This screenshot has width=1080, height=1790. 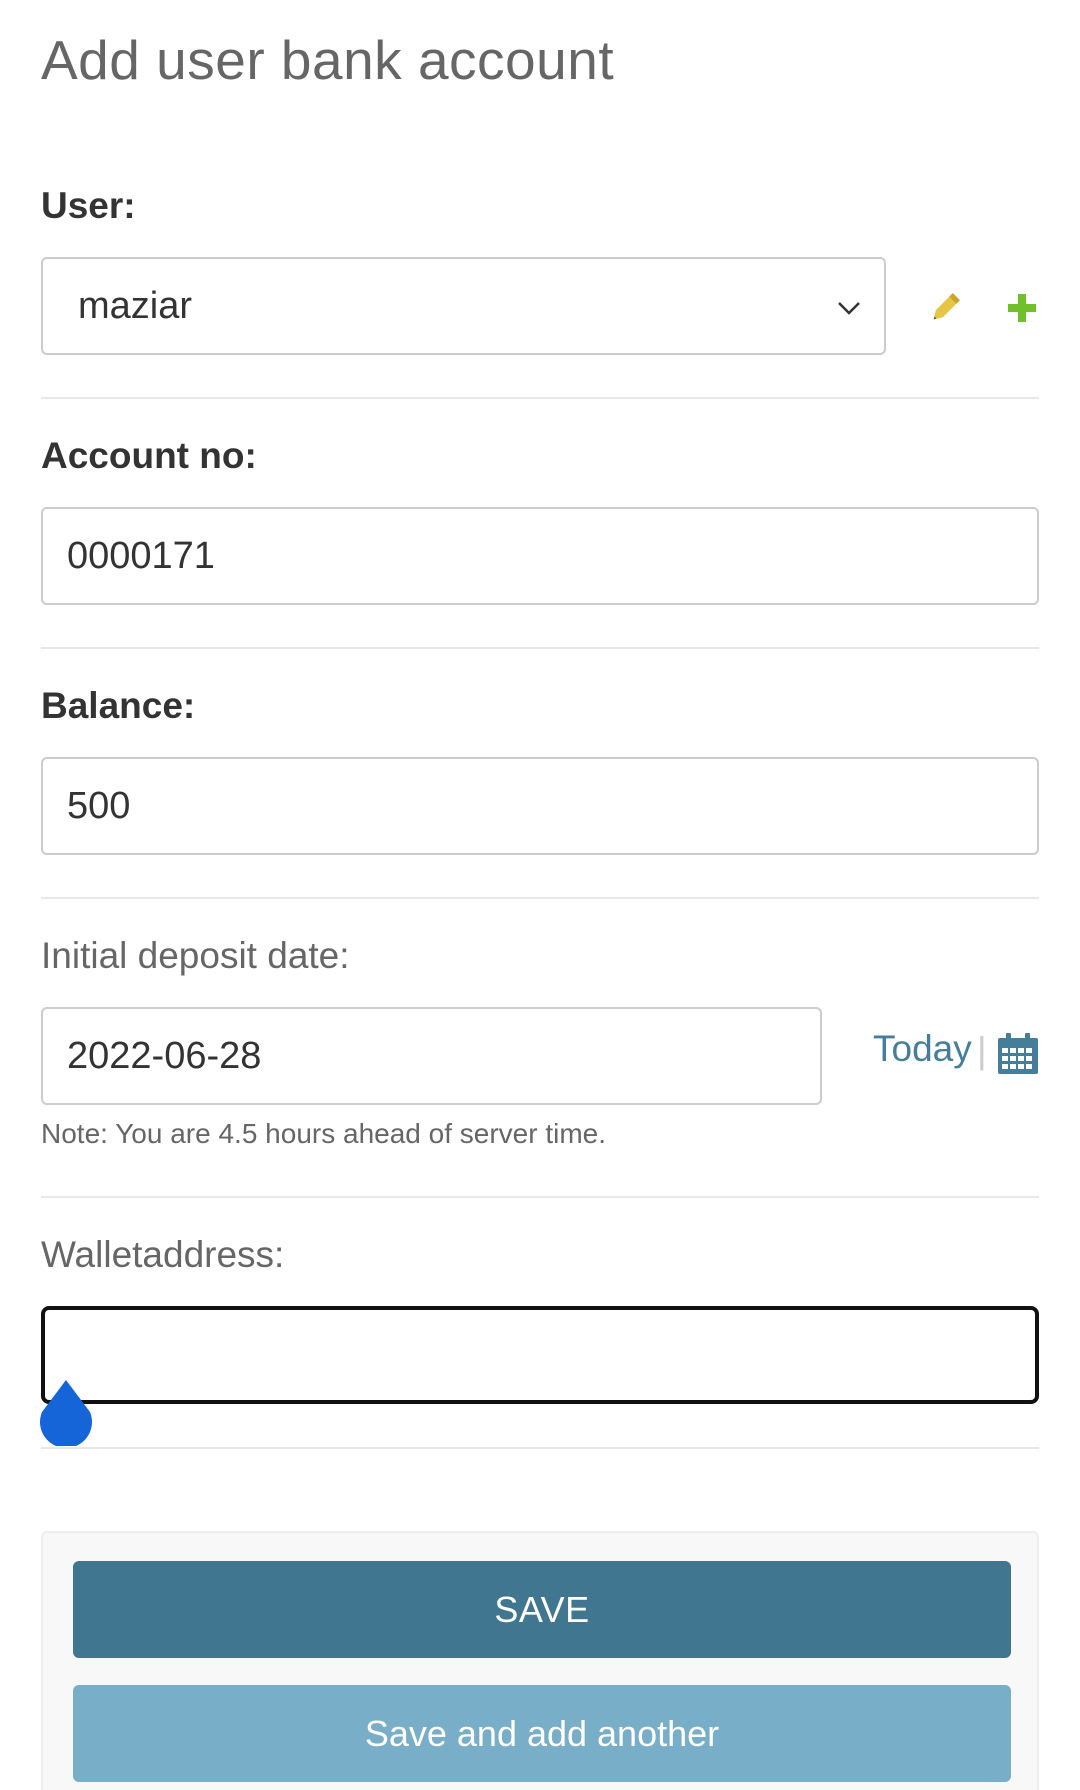 What do you see at coordinates (195, 955) in the screenshot?
I see `initial-deposit-date-label: Initial deposit date:` at bounding box center [195, 955].